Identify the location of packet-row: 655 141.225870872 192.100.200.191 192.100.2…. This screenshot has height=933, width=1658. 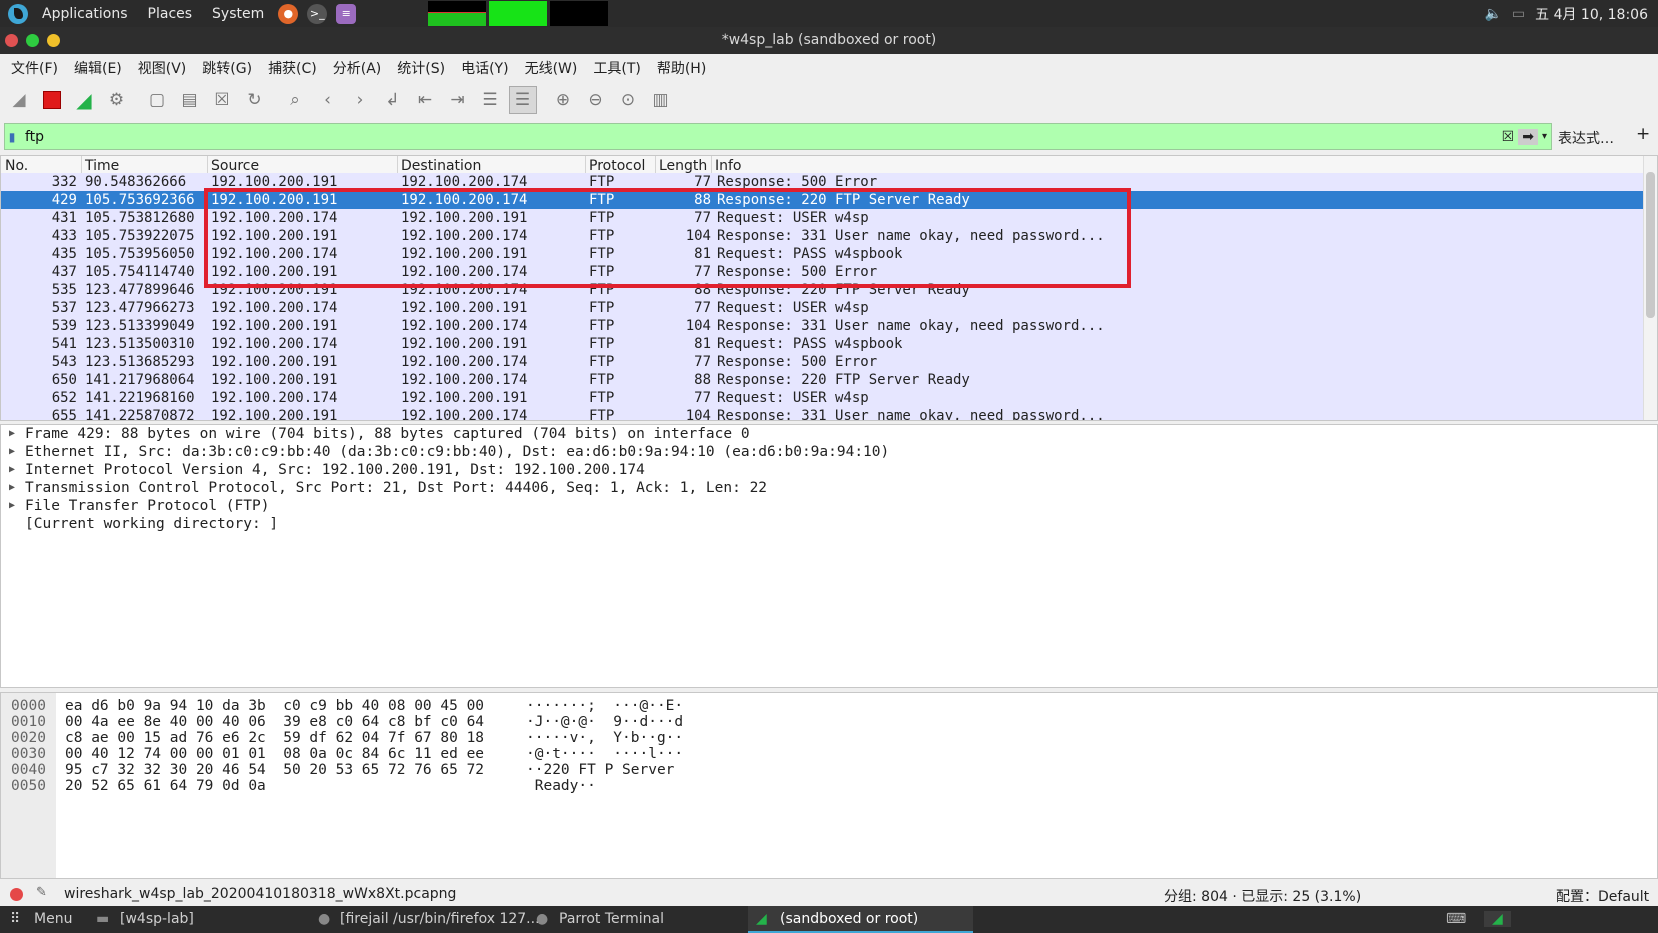
(823, 413).